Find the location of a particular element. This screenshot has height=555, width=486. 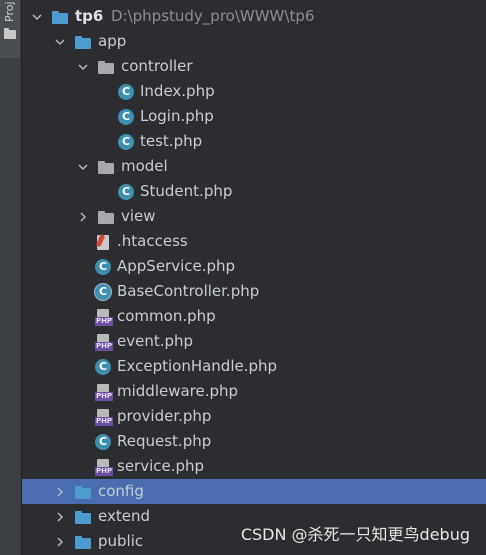

tree-row-event-php: PHP event.php is located at coordinates (254, 341).